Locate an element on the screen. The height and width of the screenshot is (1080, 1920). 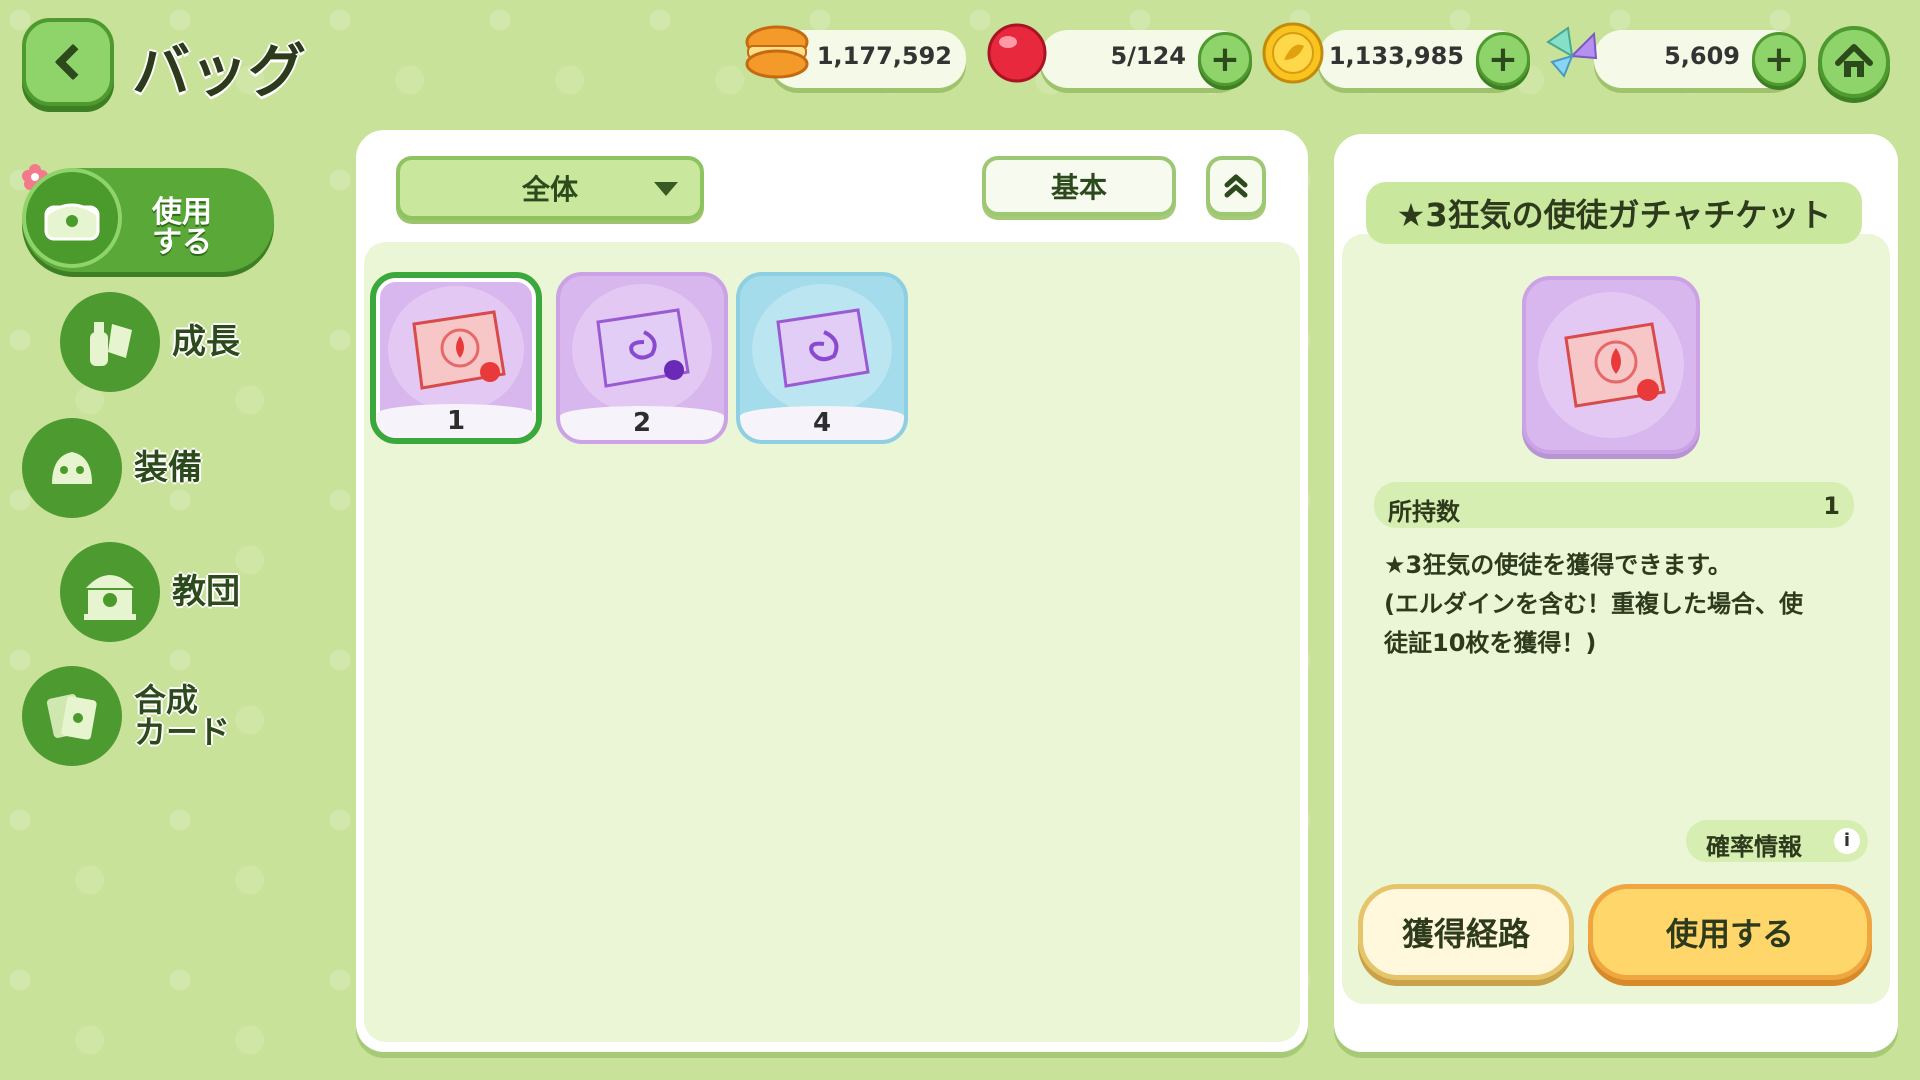
temple-icon is located at coordinates (110, 592).